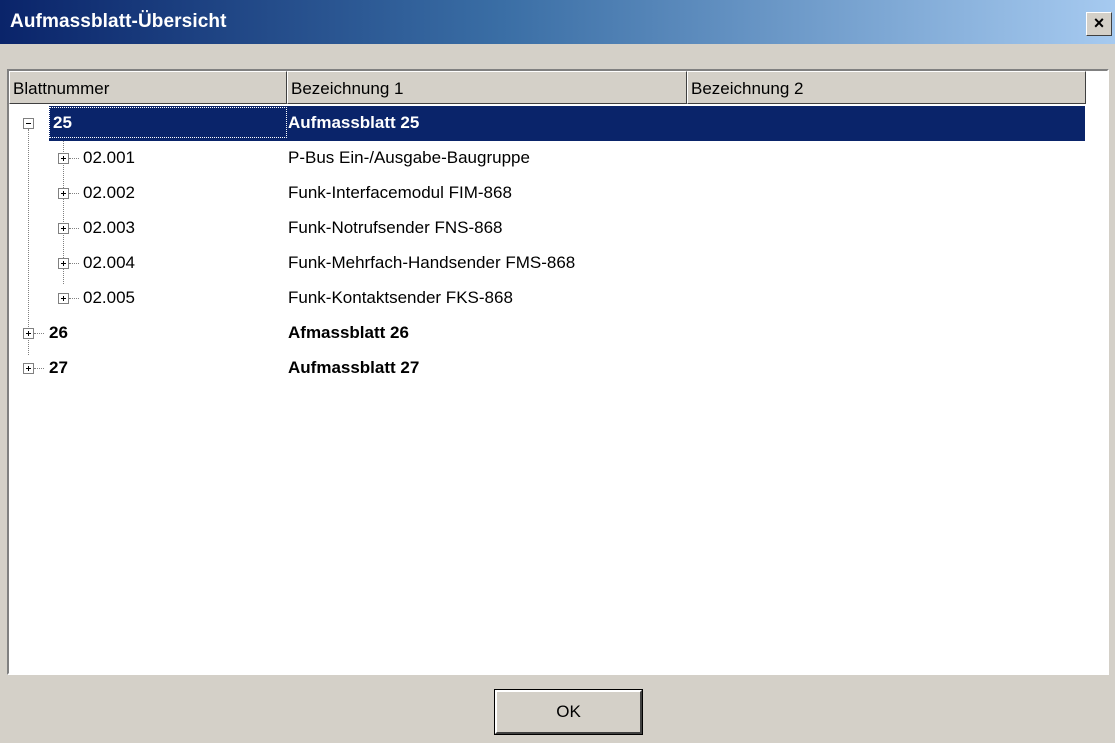 This screenshot has width=1115, height=743. Describe the element at coordinates (58, 367) in the screenshot. I see `row-number: 27` at that location.